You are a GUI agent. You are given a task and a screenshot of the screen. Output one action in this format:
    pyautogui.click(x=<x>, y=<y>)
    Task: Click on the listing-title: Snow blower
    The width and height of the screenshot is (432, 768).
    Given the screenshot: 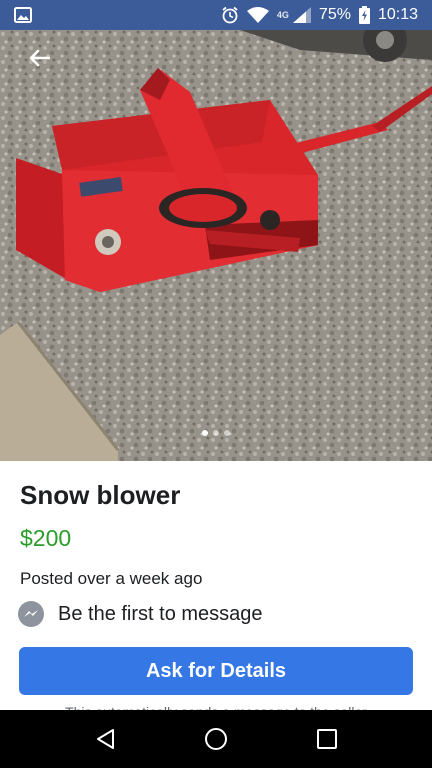 What is the action you would take?
    pyautogui.click(x=100, y=495)
    